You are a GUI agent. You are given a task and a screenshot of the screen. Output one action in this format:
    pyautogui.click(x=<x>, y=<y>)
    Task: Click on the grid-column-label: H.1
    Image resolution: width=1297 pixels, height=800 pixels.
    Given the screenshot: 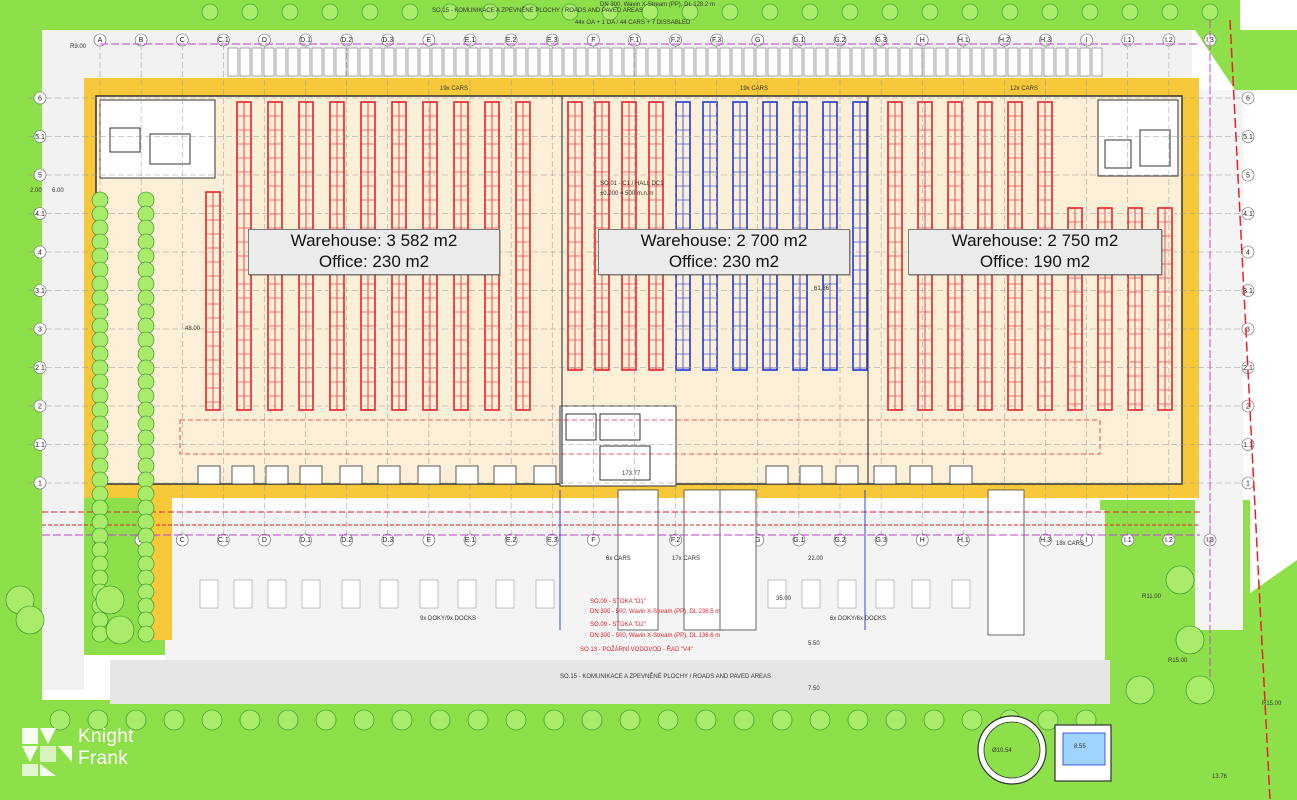 What is the action you would take?
    pyautogui.click(x=963, y=40)
    